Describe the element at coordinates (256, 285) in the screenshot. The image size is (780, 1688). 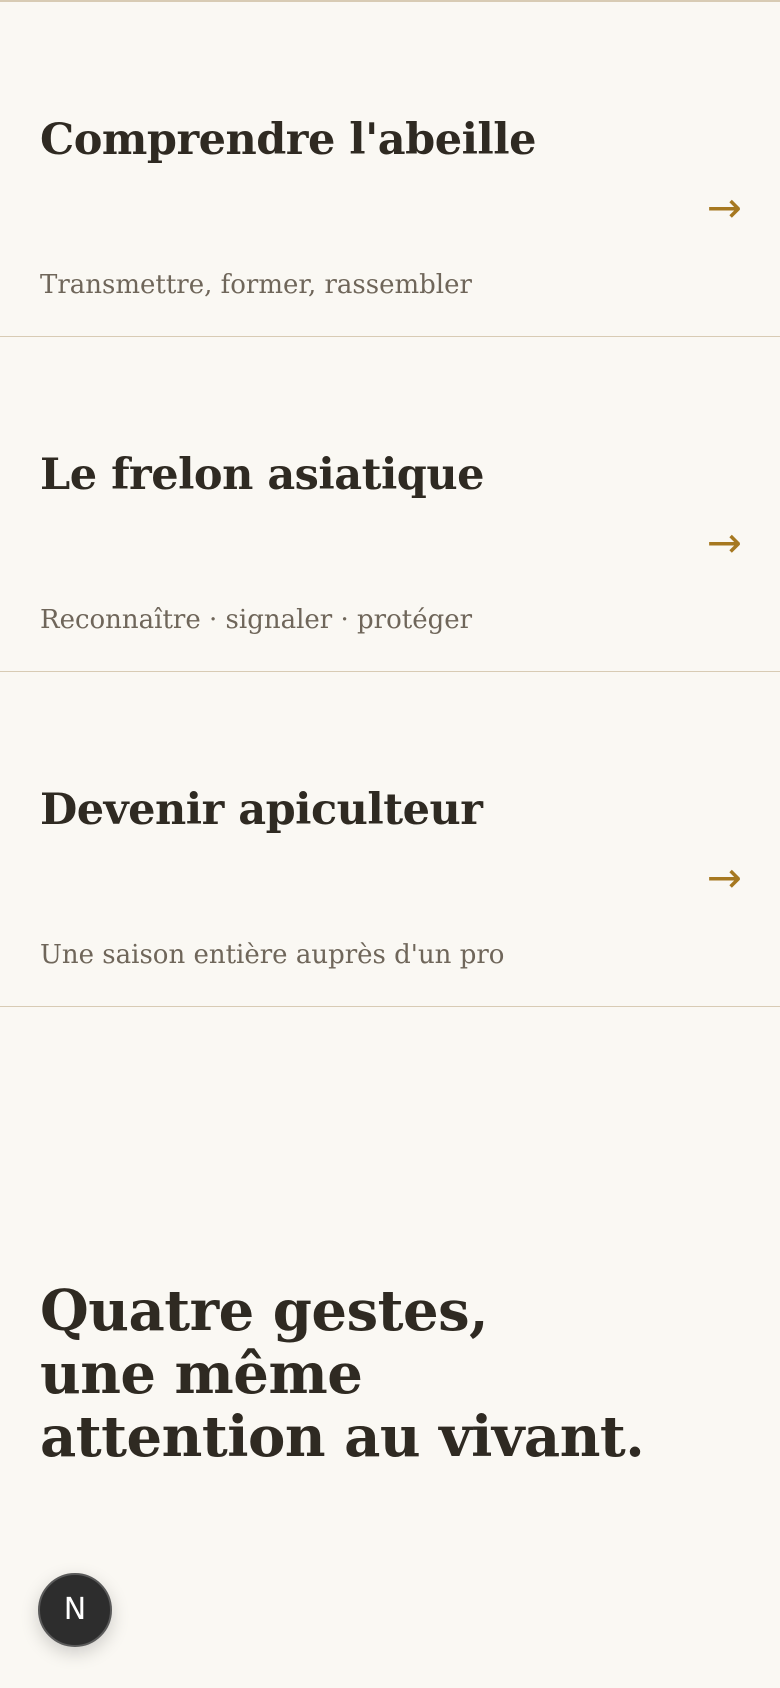
I see `card-subtitle: Transmettre, former, rassembler` at that location.